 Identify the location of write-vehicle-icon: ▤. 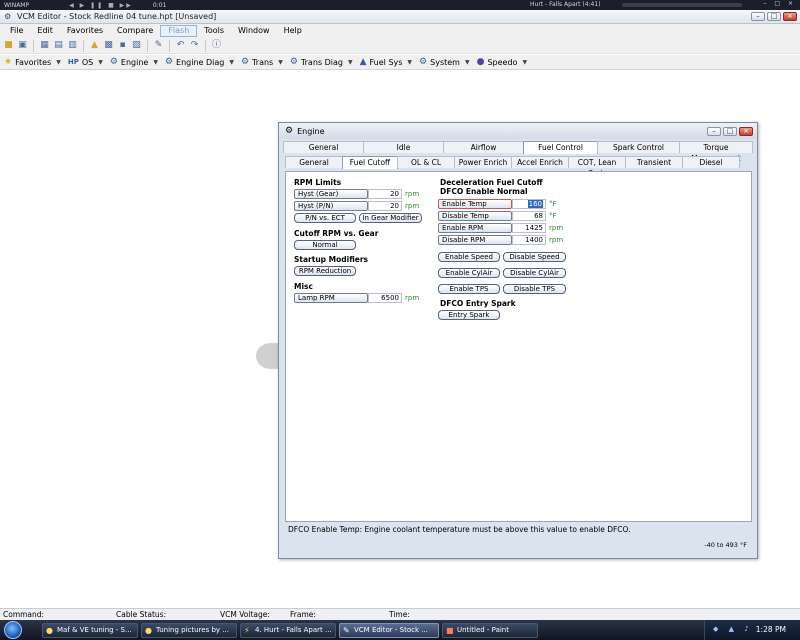
(58, 45).